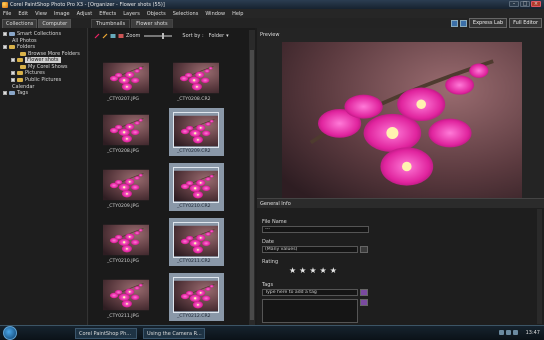  I want to click on thumbnail-filename: _CTY0210.JPG, so click(123, 261).